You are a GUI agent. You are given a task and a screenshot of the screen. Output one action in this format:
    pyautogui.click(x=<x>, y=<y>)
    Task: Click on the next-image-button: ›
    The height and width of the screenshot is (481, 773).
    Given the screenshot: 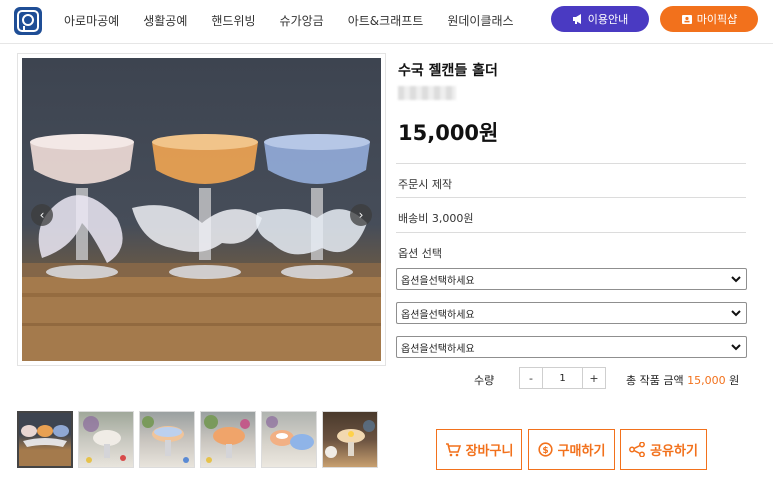 What is the action you would take?
    pyautogui.click(x=361, y=215)
    